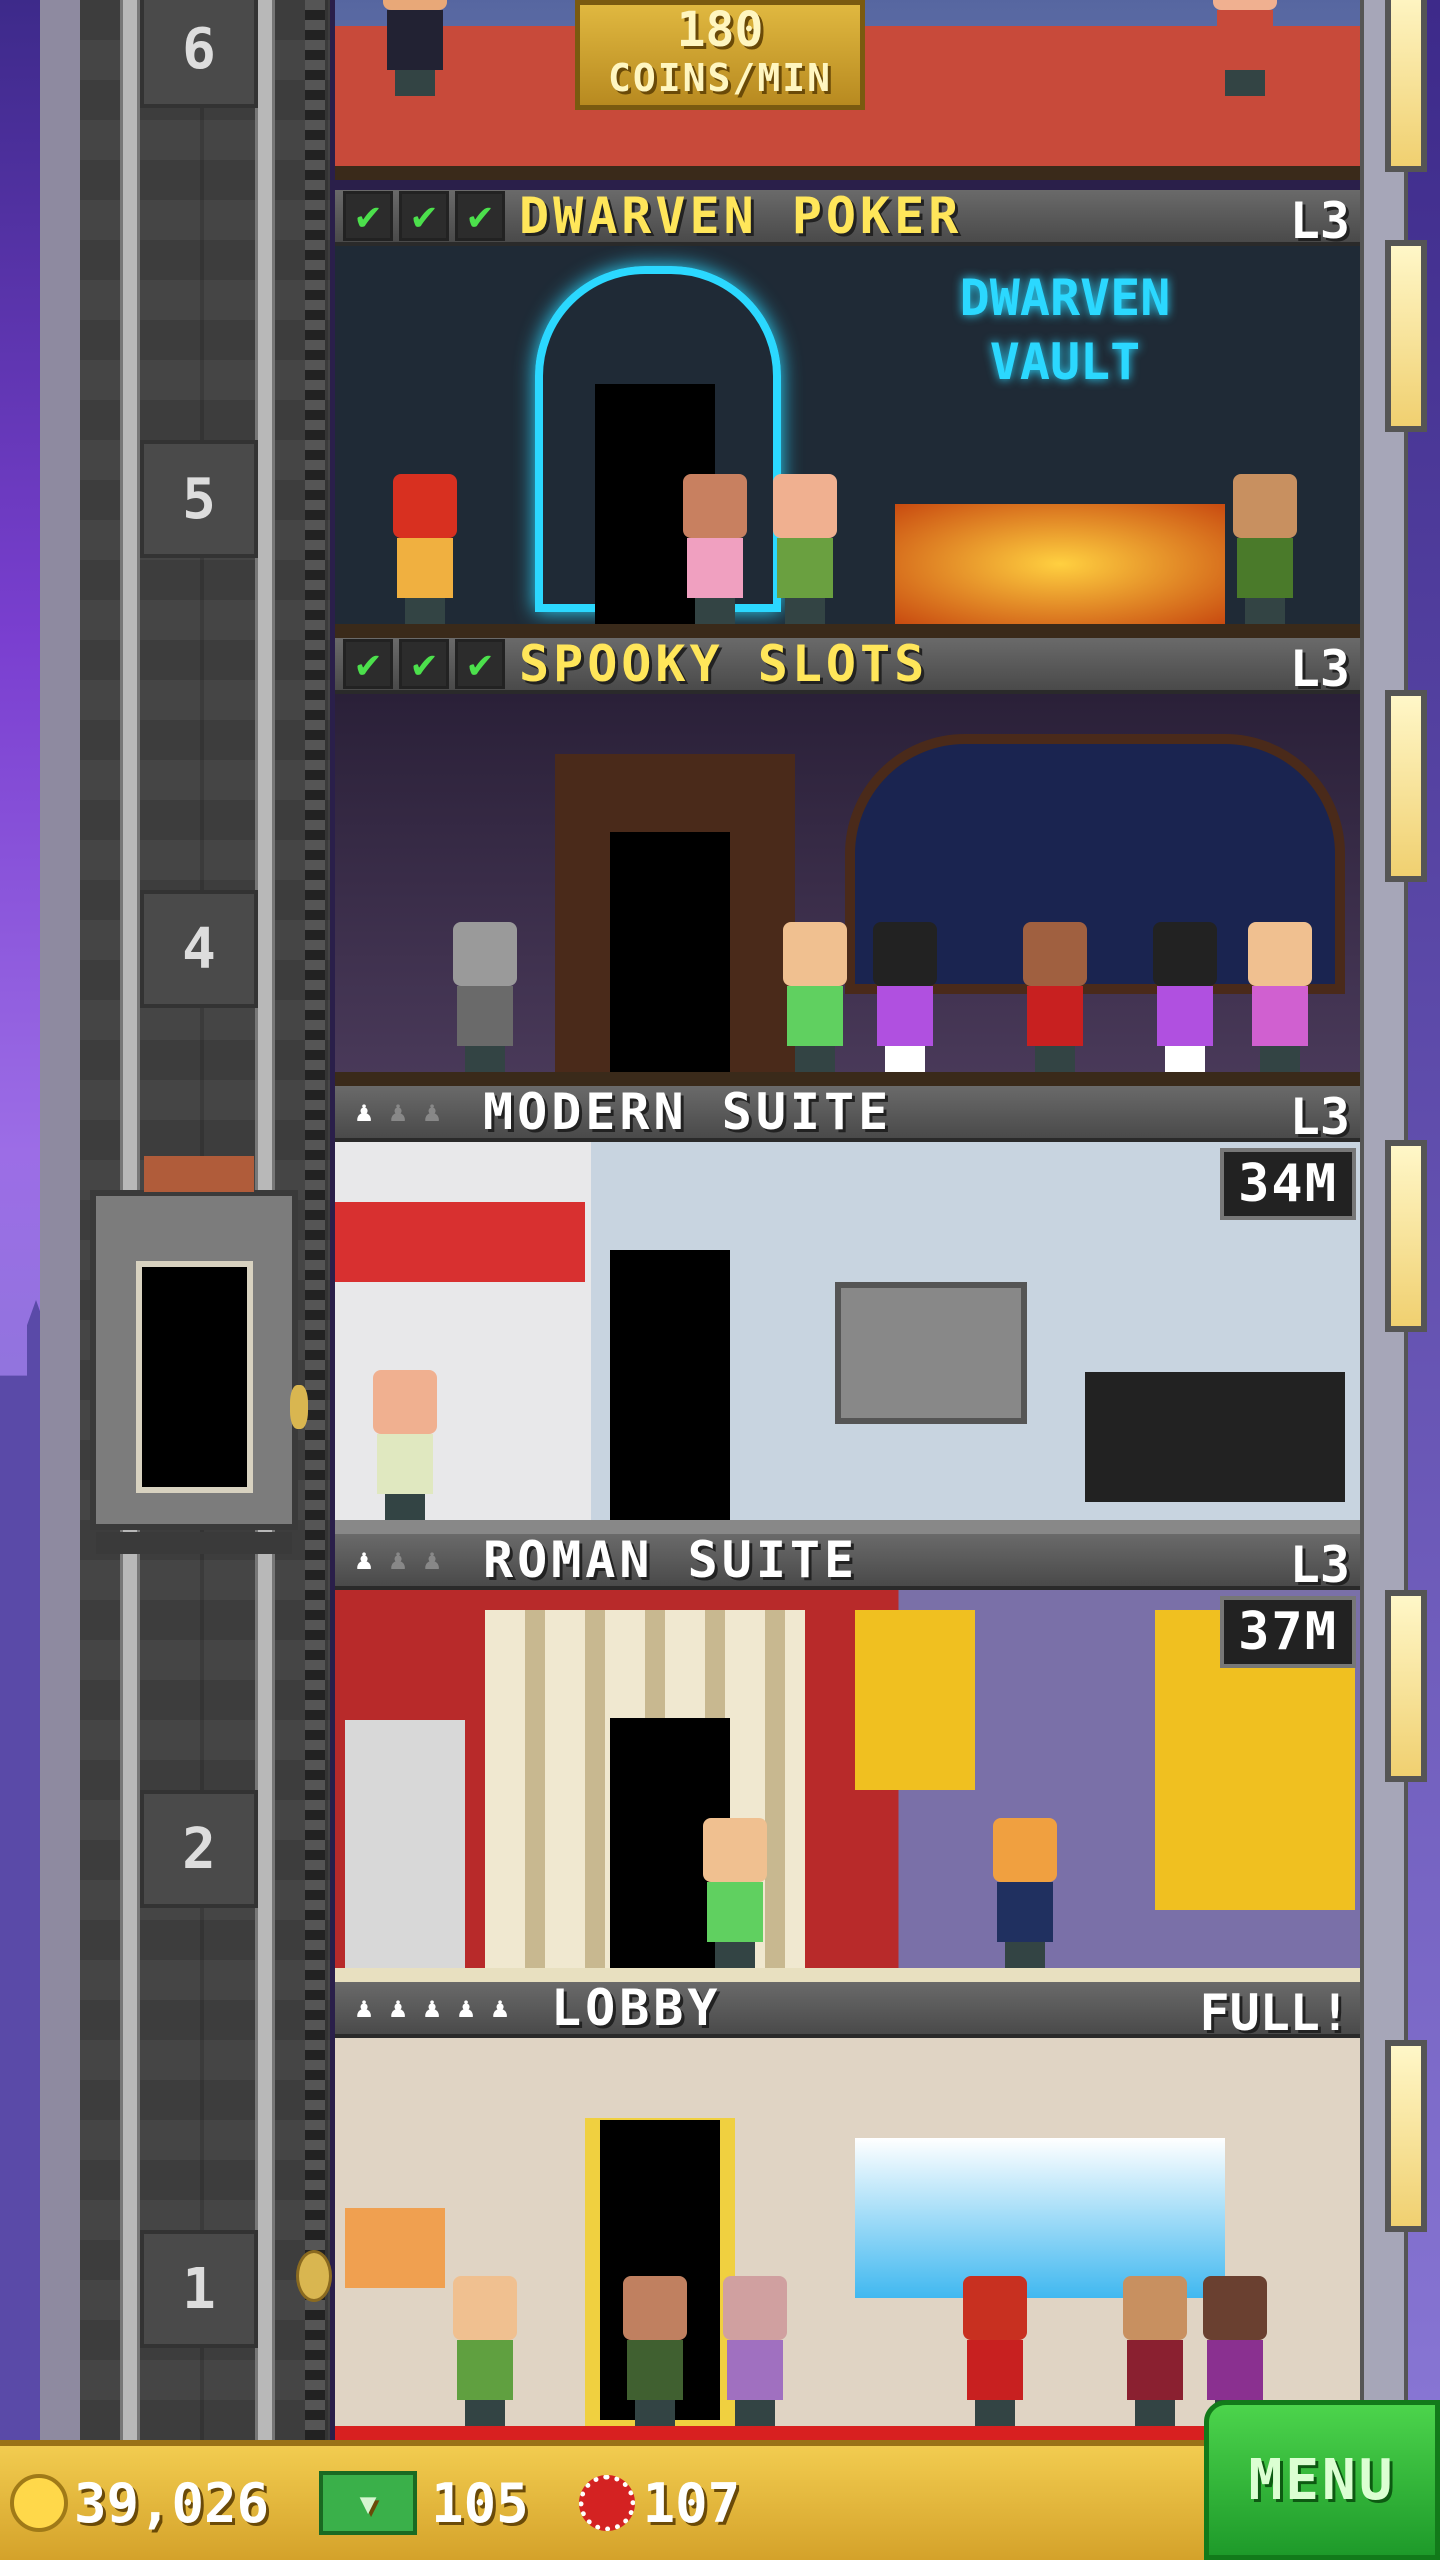 Image resolution: width=1440 pixels, height=2560 pixels. I want to click on bux-value: 105, so click(480, 2503).